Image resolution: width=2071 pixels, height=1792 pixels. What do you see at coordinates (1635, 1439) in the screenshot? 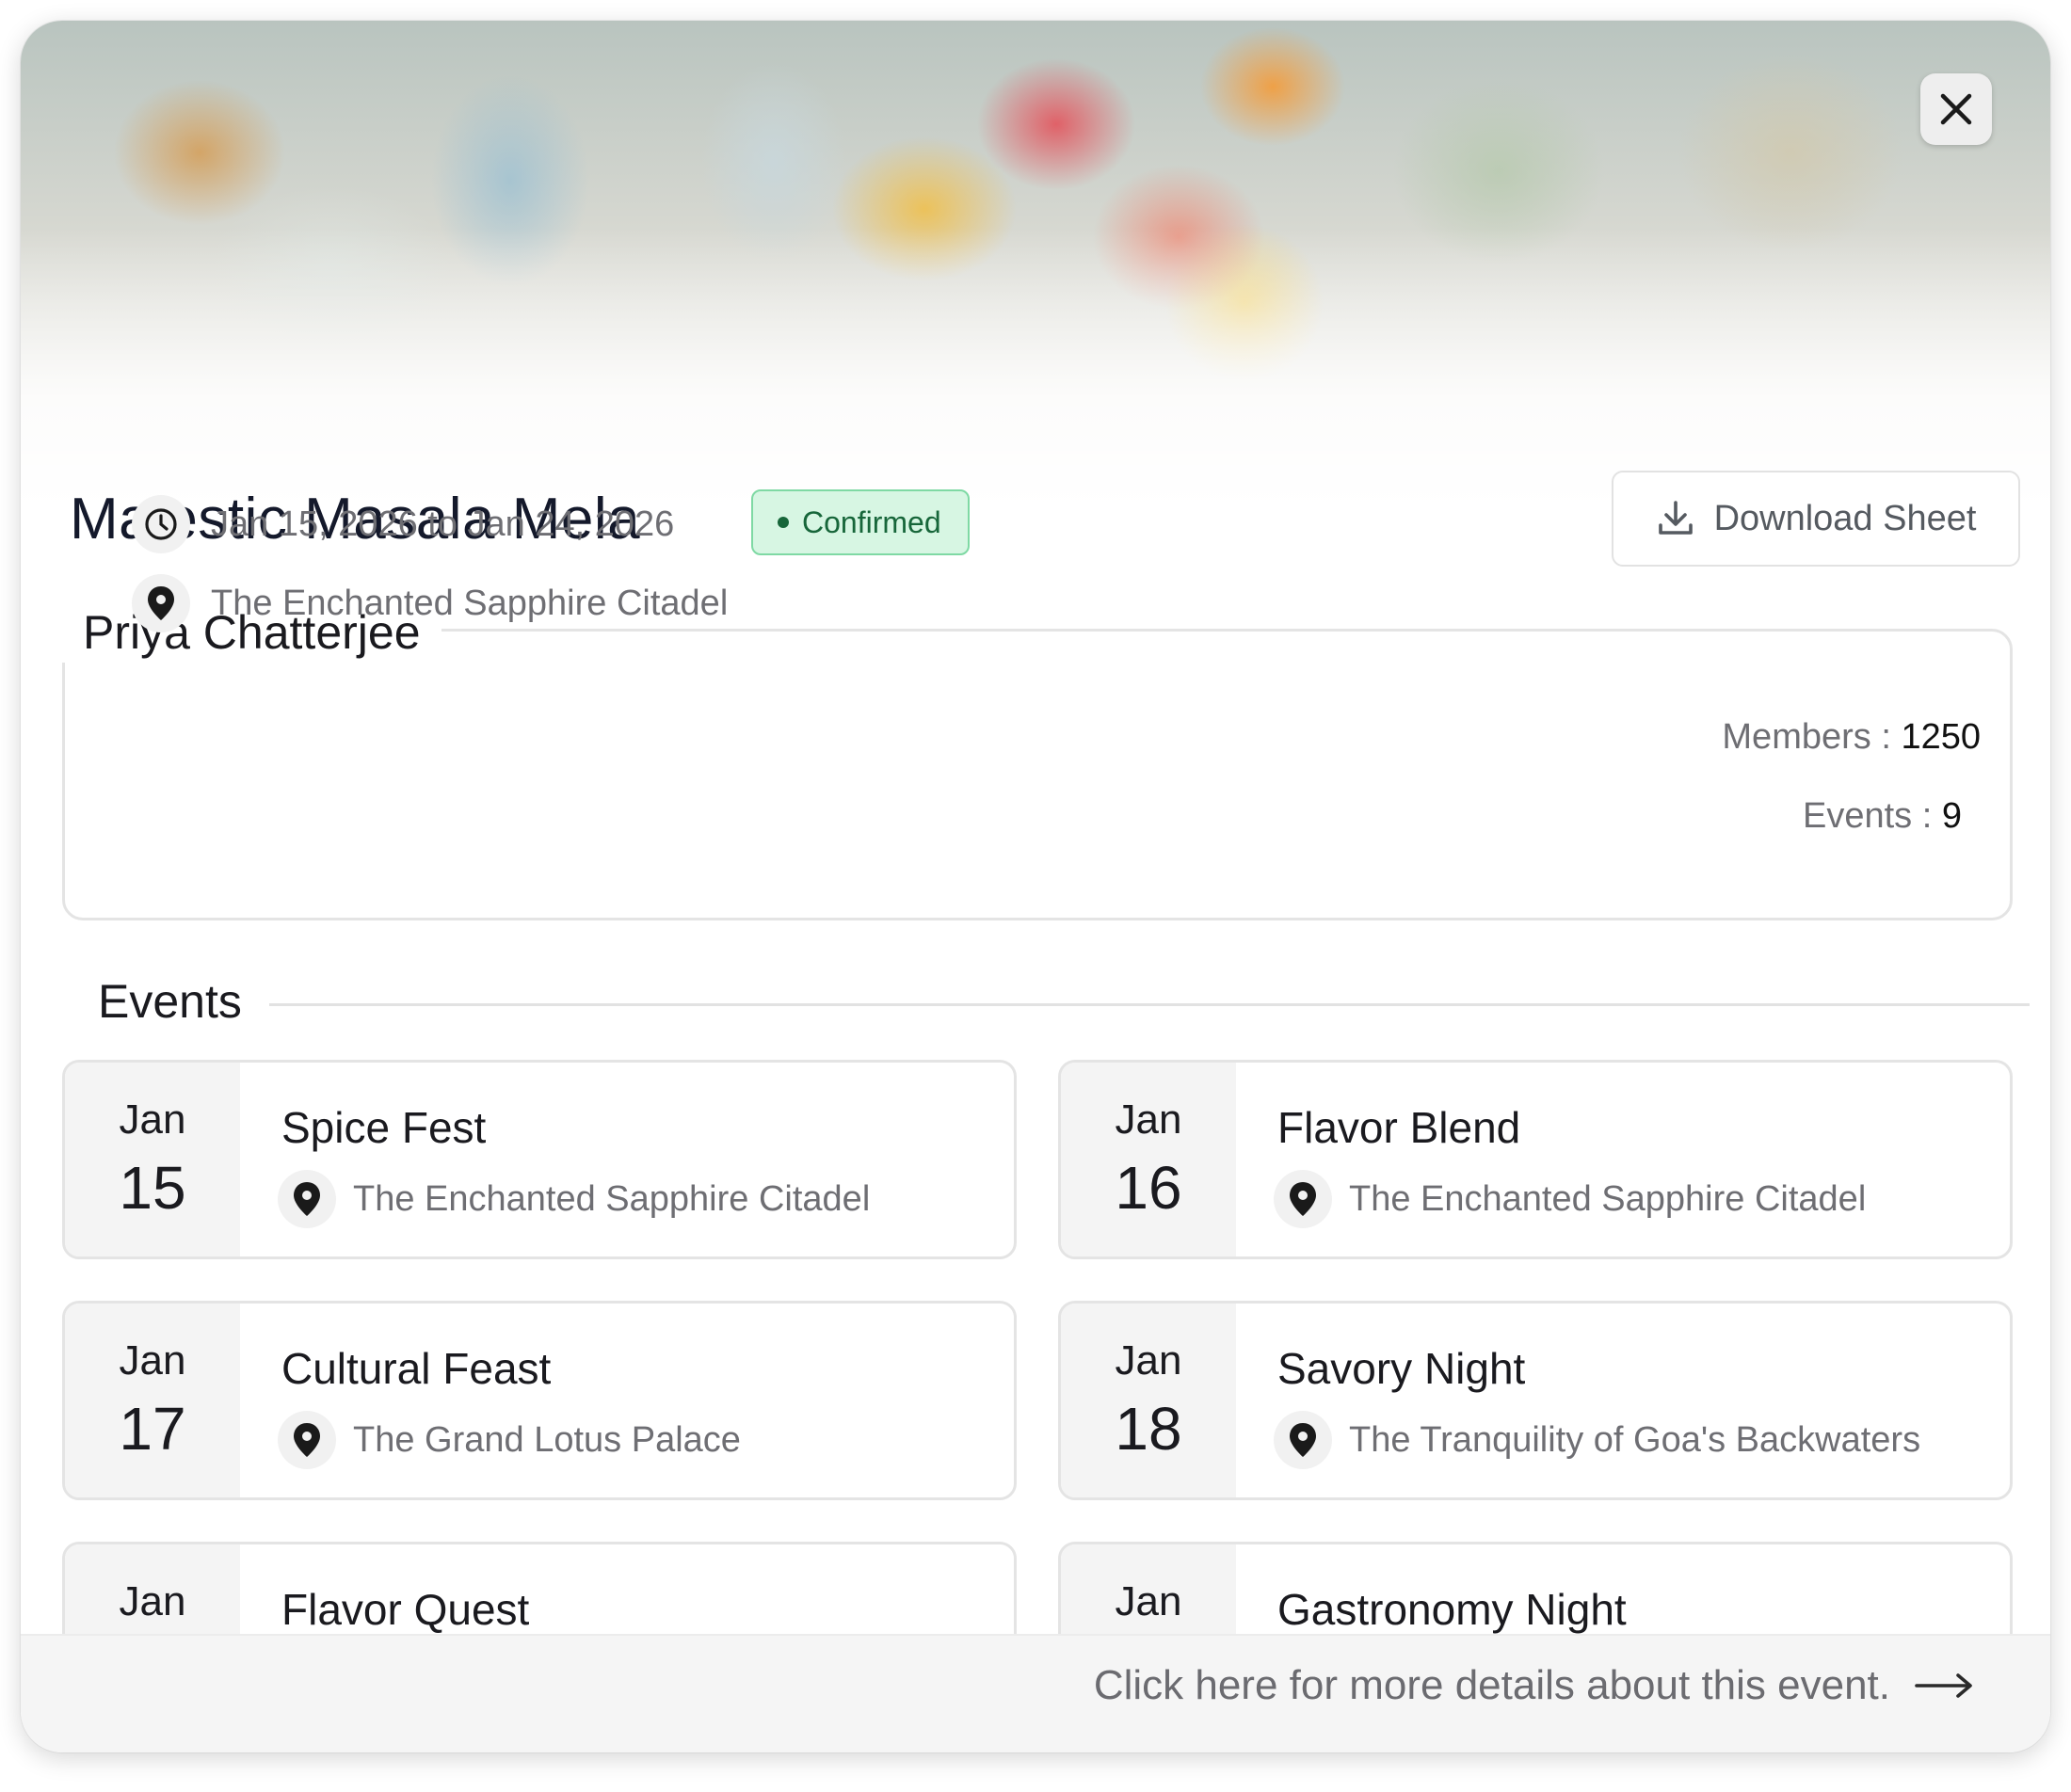
I see `event-venue-name: The Tranquility of Goa's Backwaters` at bounding box center [1635, 1439].